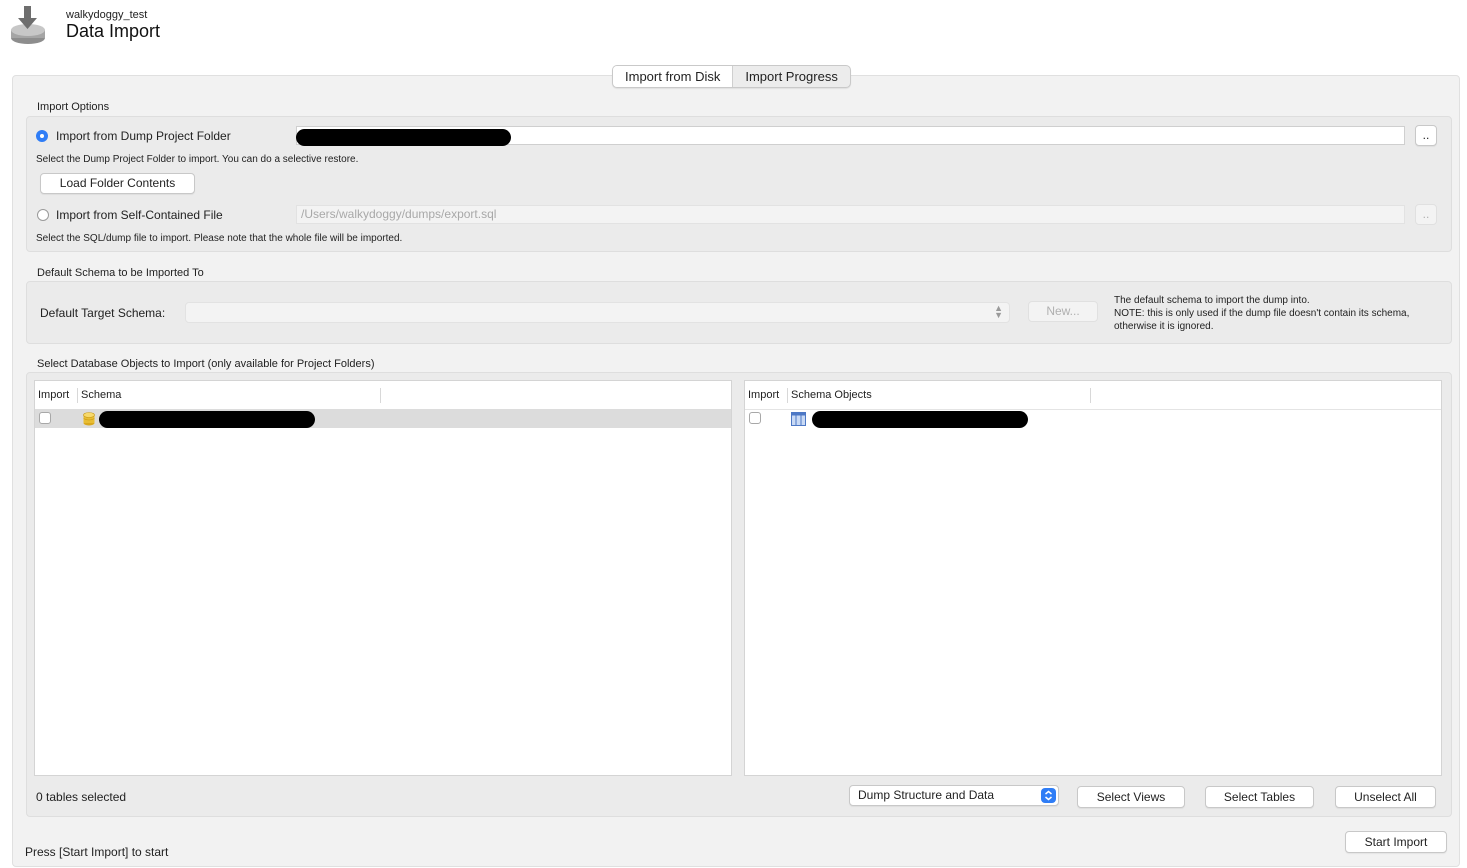 The width and height of the screenshot is (1467, 868). What do you see at coordinates (926, 795) in the screenshot?
I see `dump-mode-value: Dump Structure and Data` at bounding box center [926, 795].